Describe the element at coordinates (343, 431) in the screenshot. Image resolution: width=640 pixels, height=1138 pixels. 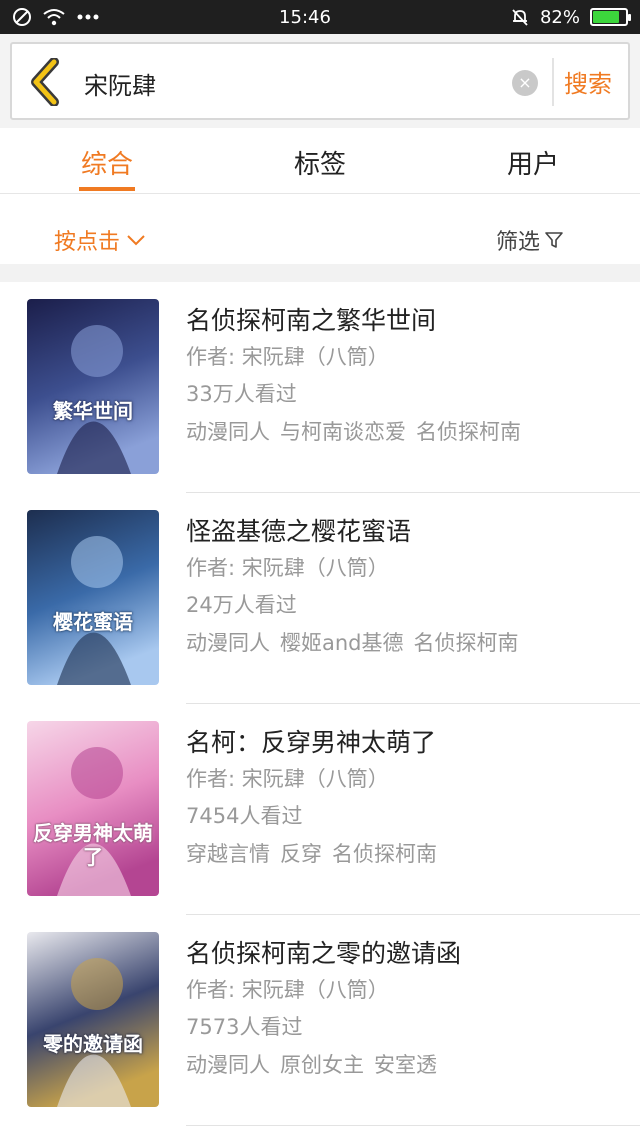
I see `book-tag: 与柯南谈恋爱` at that location.